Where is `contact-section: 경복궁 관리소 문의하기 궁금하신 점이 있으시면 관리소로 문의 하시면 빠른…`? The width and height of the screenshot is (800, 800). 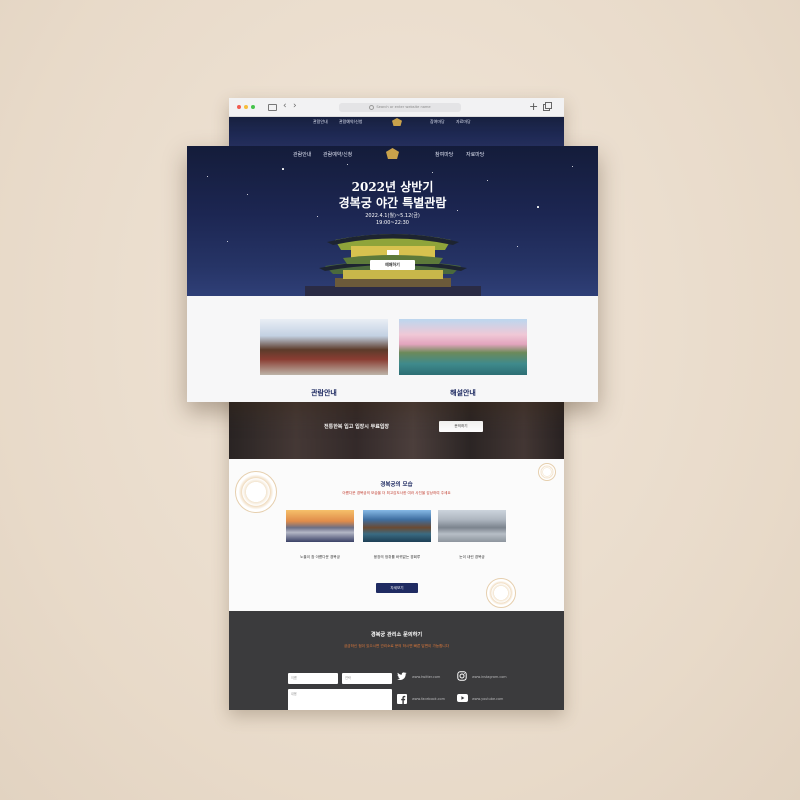
contact-section: 경복궁 관리소 문의하기 궁금하신 점이 있으시면 관리소로 문의 하시면 빠른… is located at coordinates (396, 660).